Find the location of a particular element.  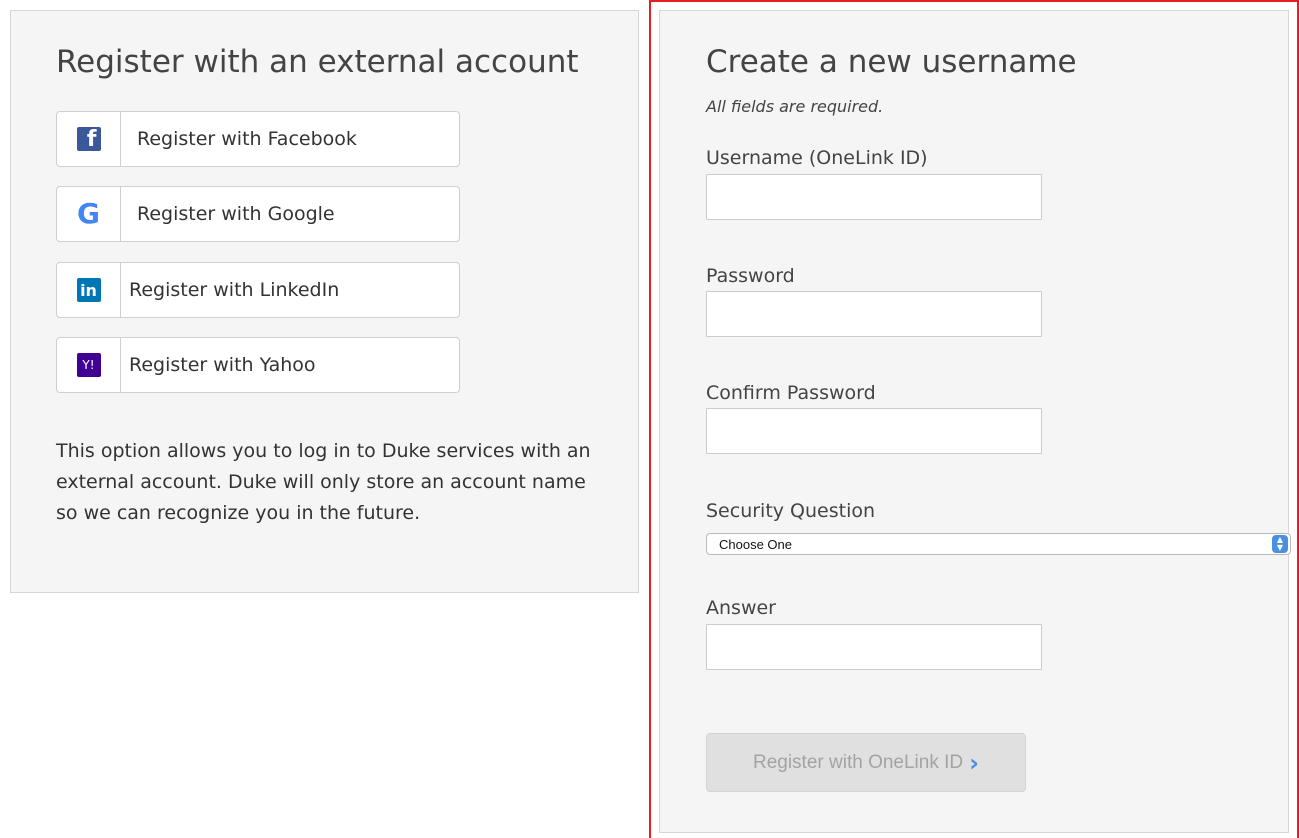

password-label: Password is located at coordinates (750, 276).